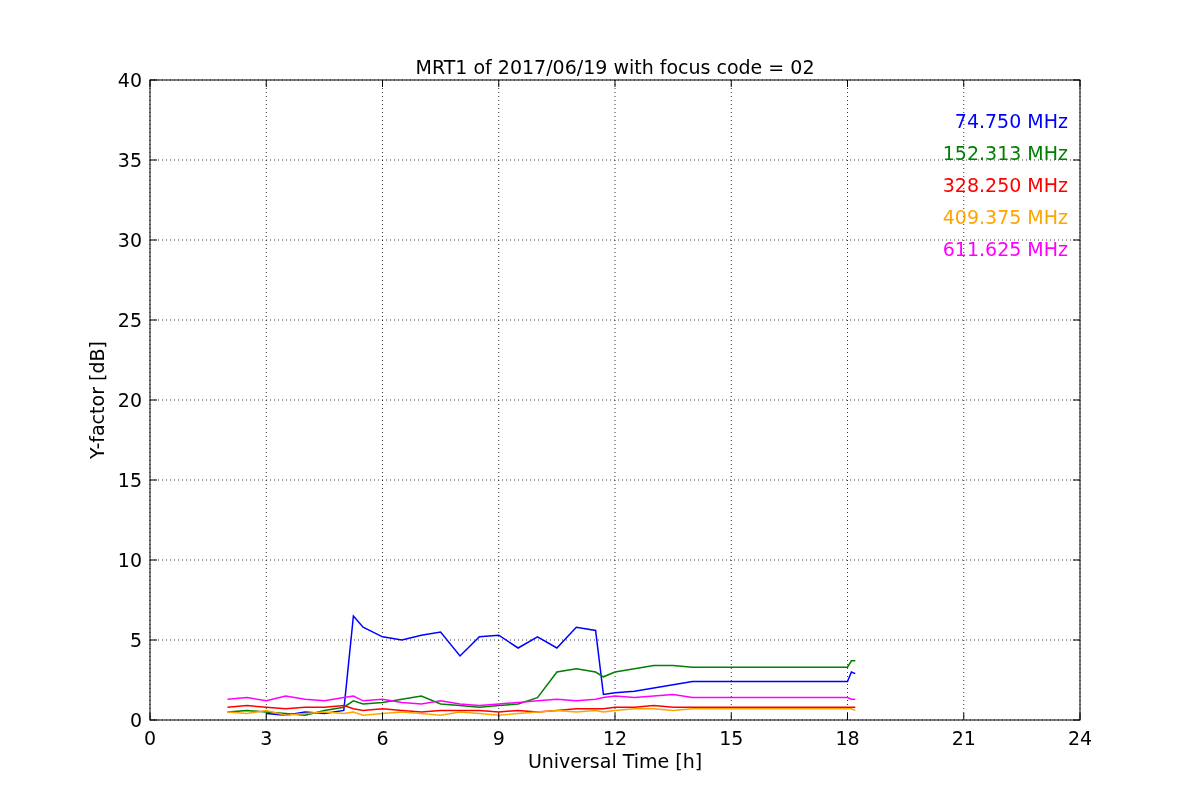 Image resolution: width=1200 pixels, height=800 pixels. I want to click on tick-label: 6, so click(382, 738).